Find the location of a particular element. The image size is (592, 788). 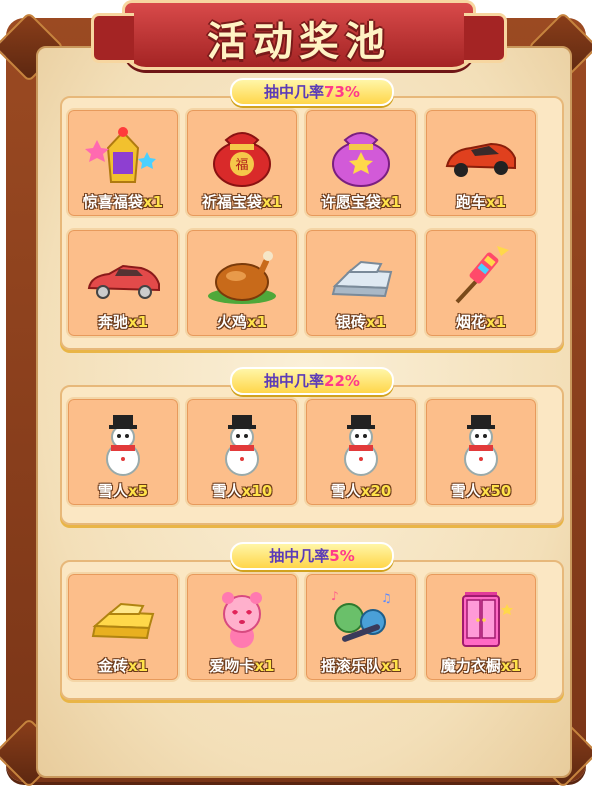

wish-bag-icon is located at coordinates (361, 159).